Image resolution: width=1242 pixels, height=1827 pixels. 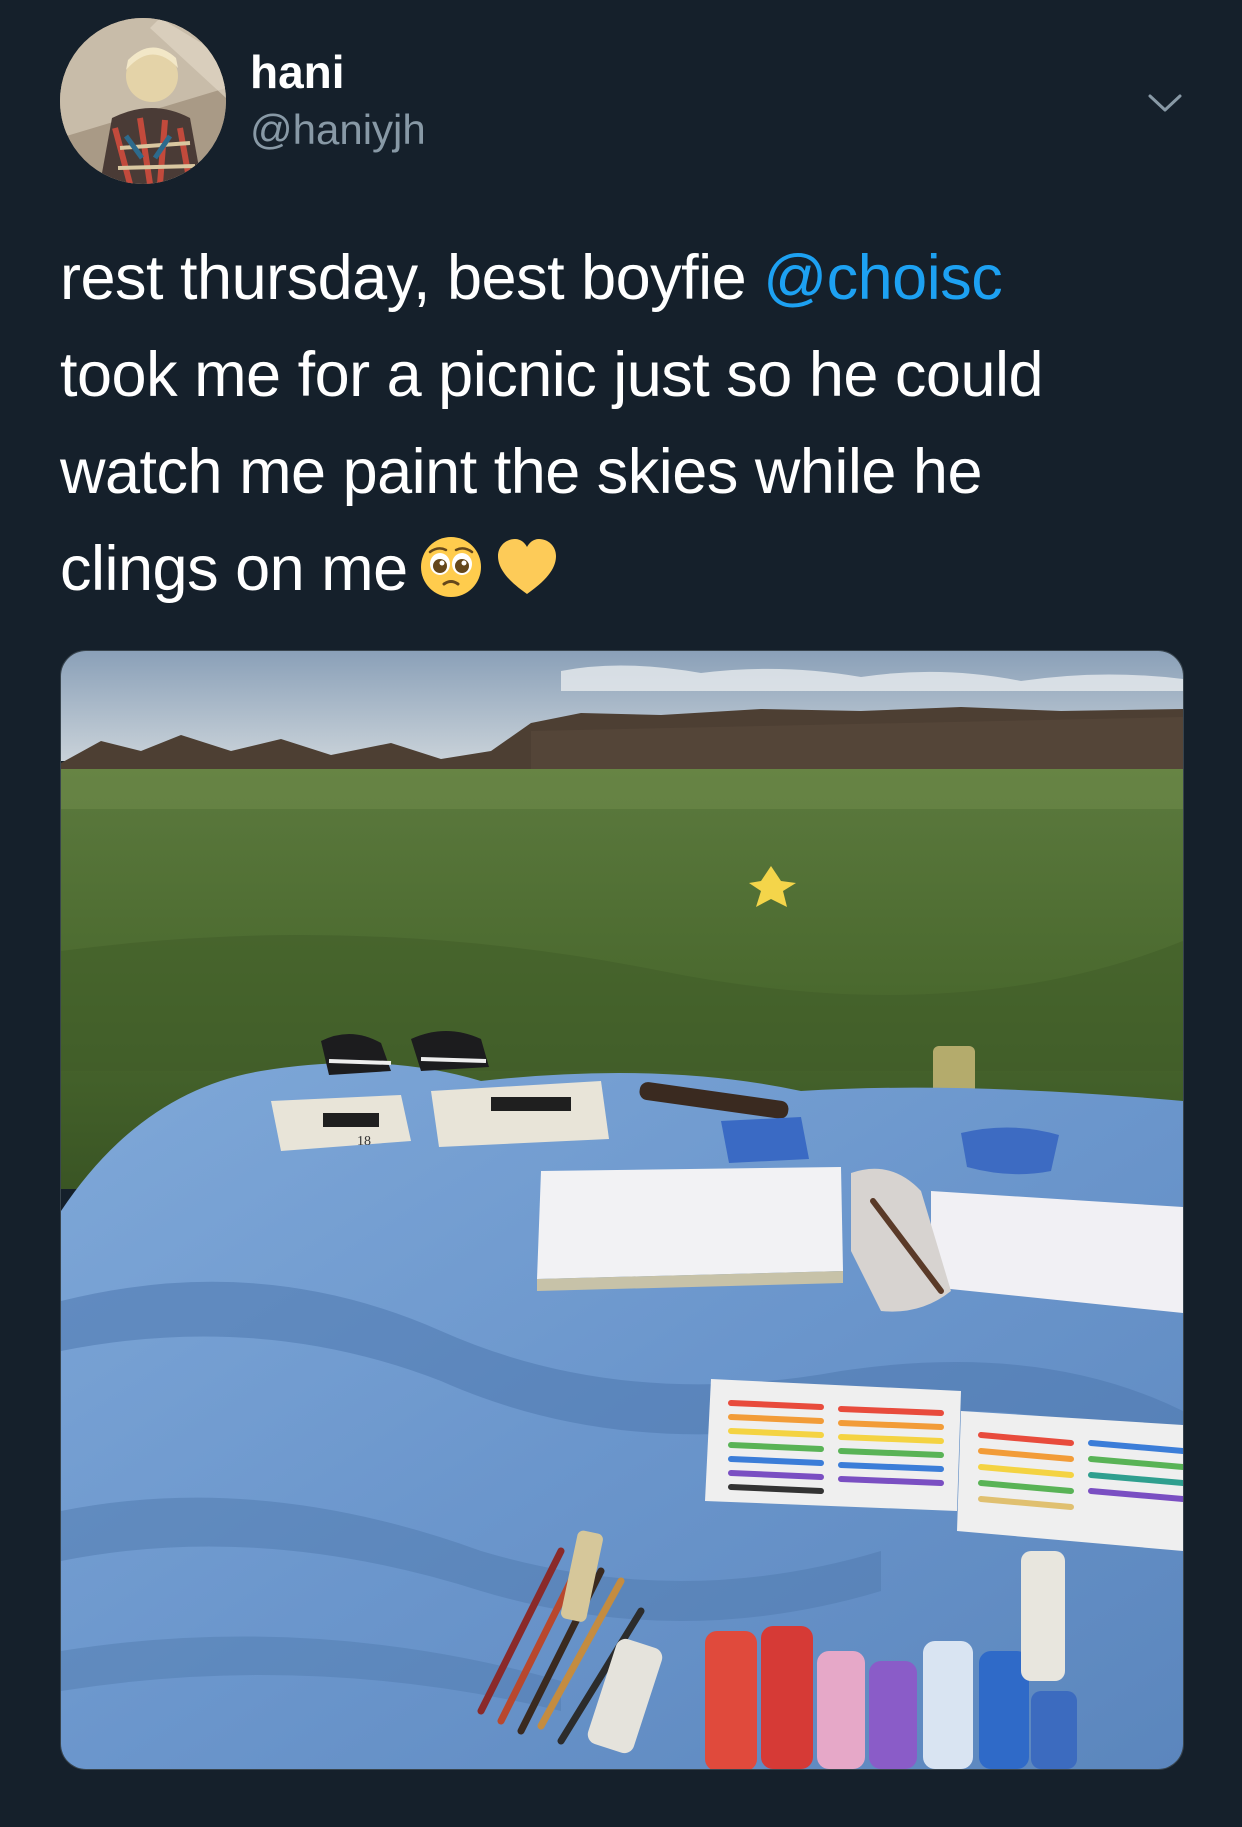 I want to click on display-name: hani, so click(x=297, y=72).